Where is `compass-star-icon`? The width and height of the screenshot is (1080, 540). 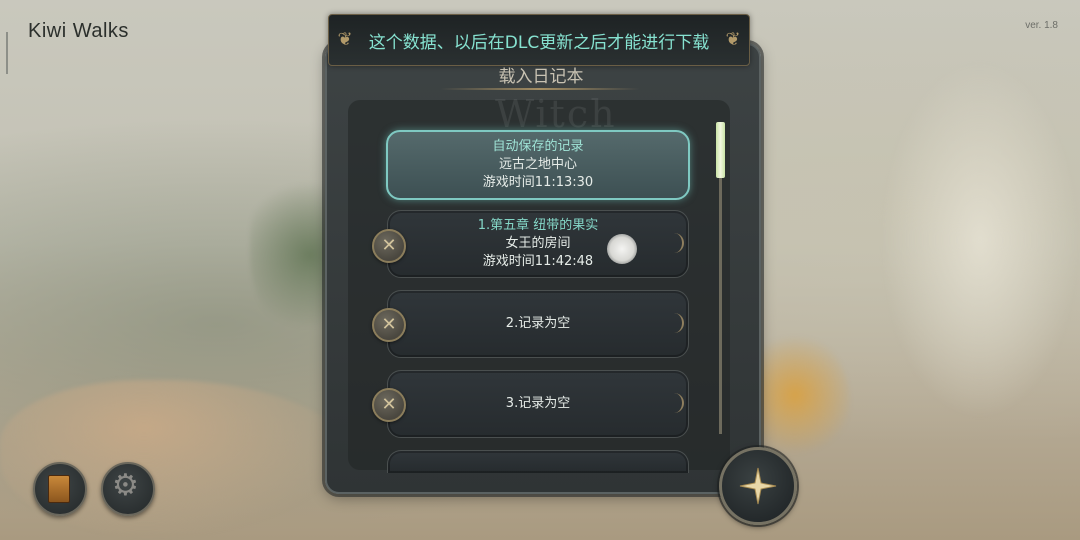
compass-star-icon is located at coordinates (758, 486).